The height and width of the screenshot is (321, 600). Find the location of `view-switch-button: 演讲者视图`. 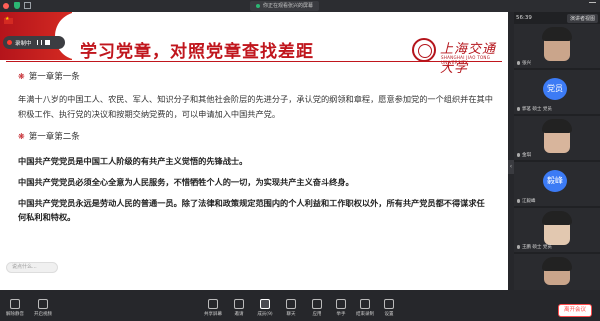

view-switch-button: 演讲者视图 is located at coordinates (582, 18).